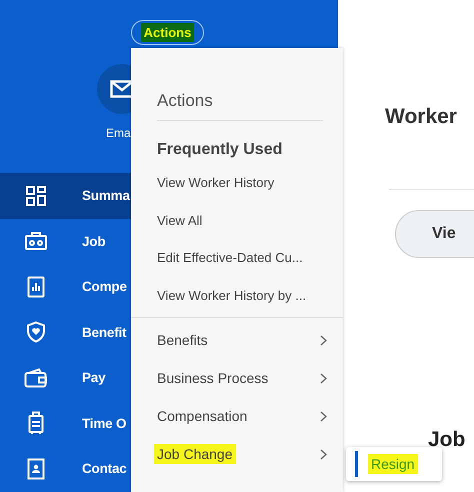 The height and width of the screenshot is (492, 474). What do you see at coordinates (447, 440) in the screenshot?
I see `job-heading: Job` at bounding box center [447, 440].